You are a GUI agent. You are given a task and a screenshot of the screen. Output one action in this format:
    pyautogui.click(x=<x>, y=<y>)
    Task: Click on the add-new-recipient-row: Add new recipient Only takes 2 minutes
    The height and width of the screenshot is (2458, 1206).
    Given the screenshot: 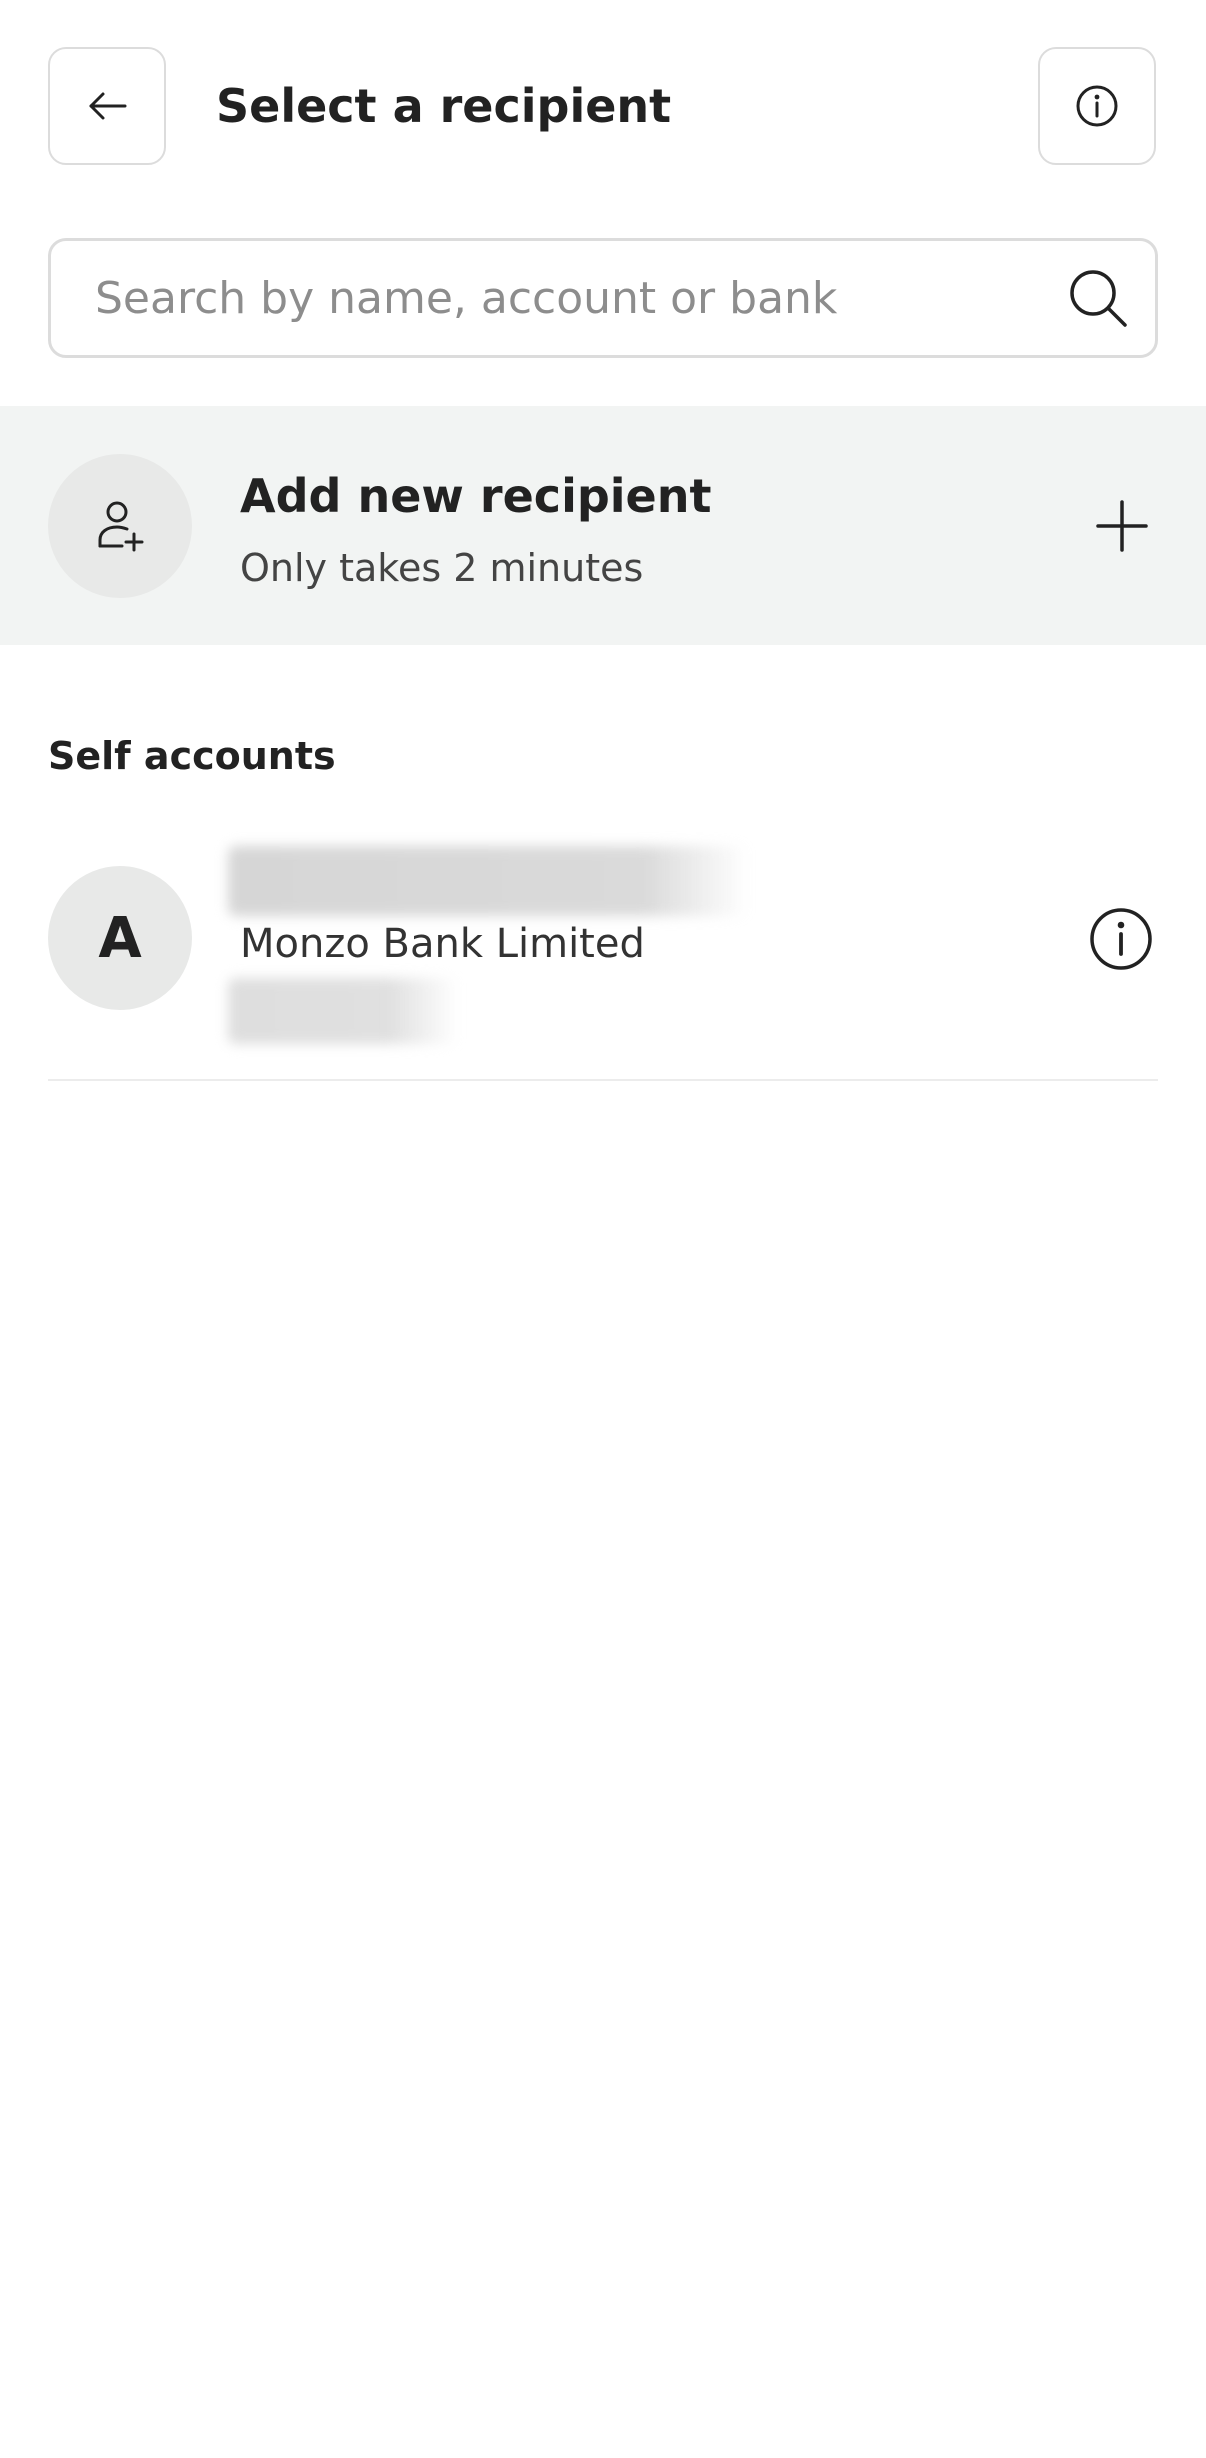 What is the action you would take?
    pyautogui.click(x=603, y=525)
    